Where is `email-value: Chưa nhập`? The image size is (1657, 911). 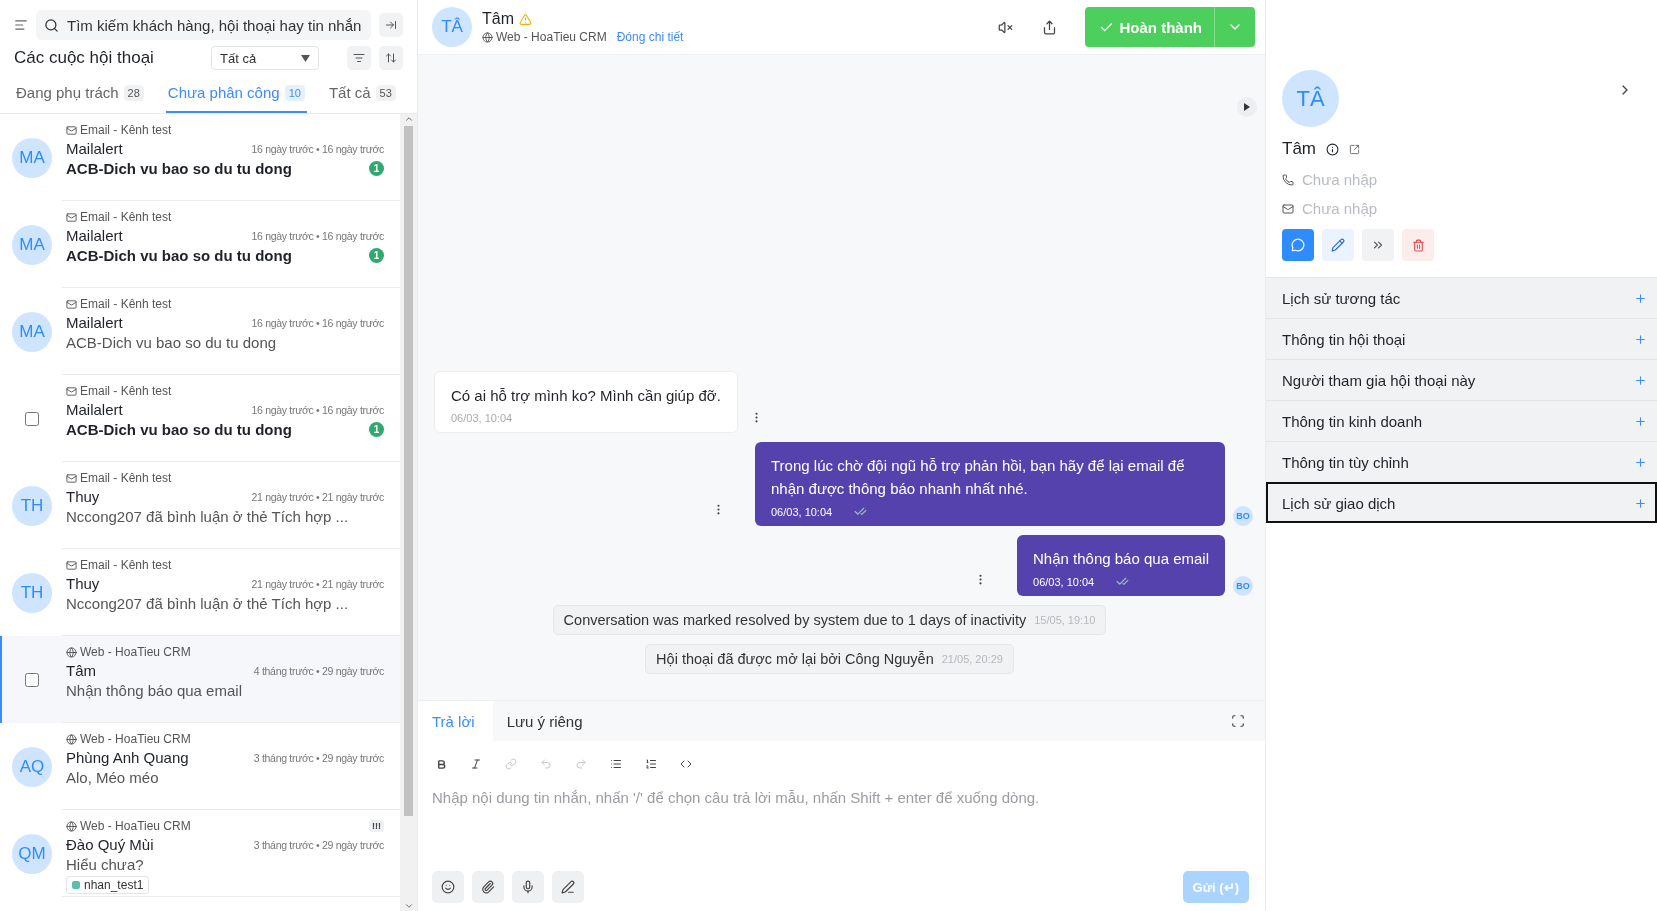
email-value: Chưa nhập is located at coordinates (1340, 208).